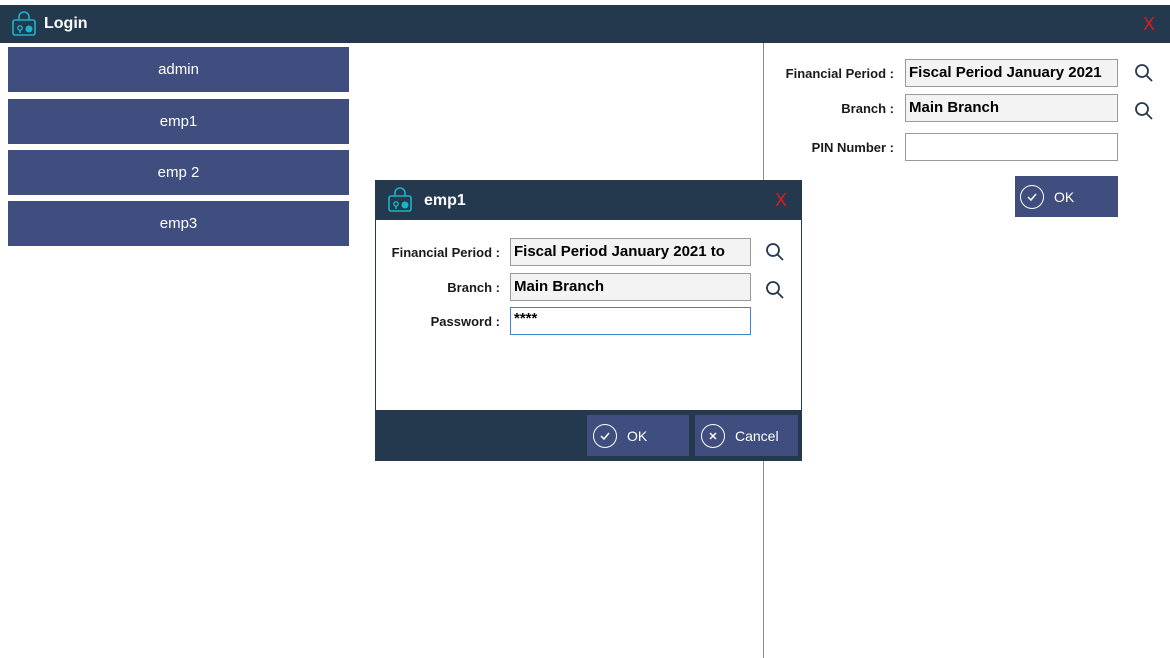  I want to click on financial-period-label: Financial Period :, so click(839, 73).